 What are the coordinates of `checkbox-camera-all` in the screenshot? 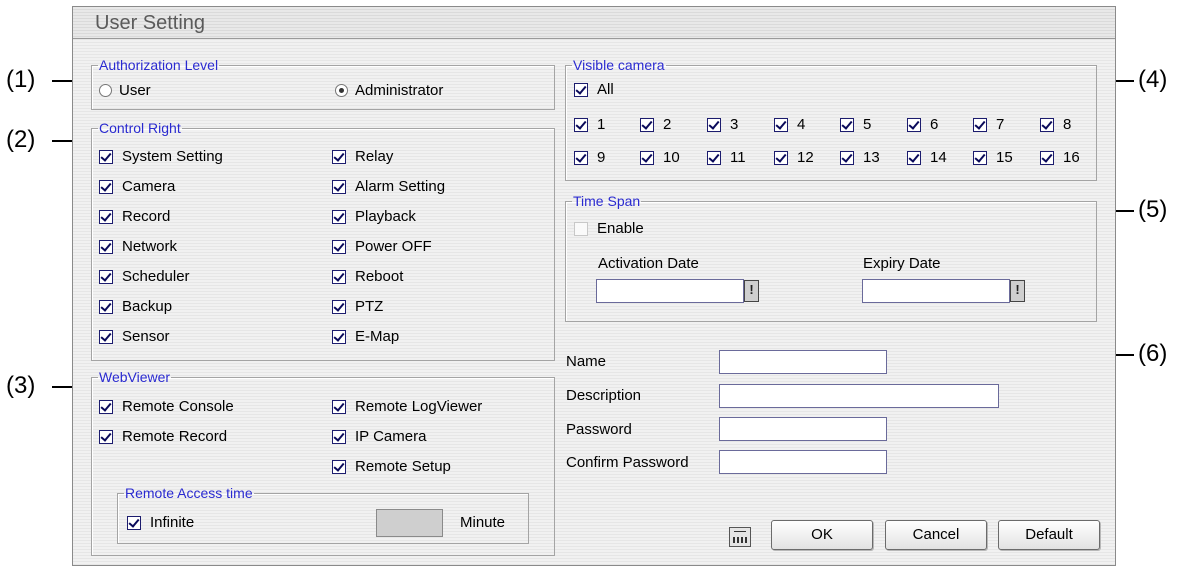 It's located at (581, 90).